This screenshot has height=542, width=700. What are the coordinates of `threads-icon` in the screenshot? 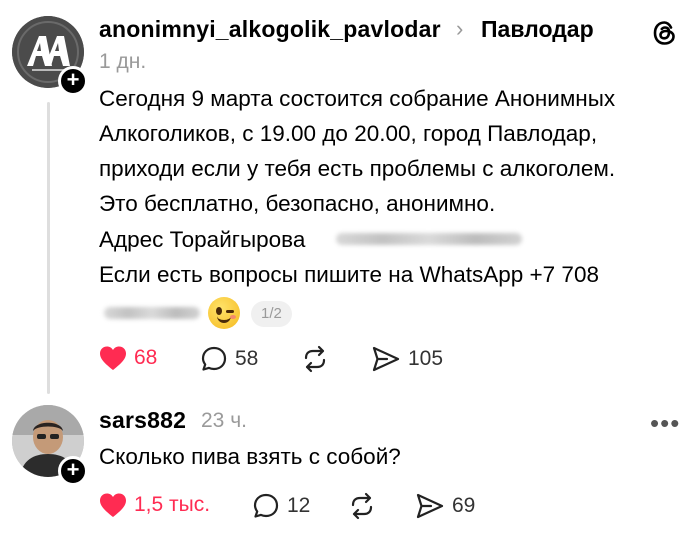 It's located at (665, 33).